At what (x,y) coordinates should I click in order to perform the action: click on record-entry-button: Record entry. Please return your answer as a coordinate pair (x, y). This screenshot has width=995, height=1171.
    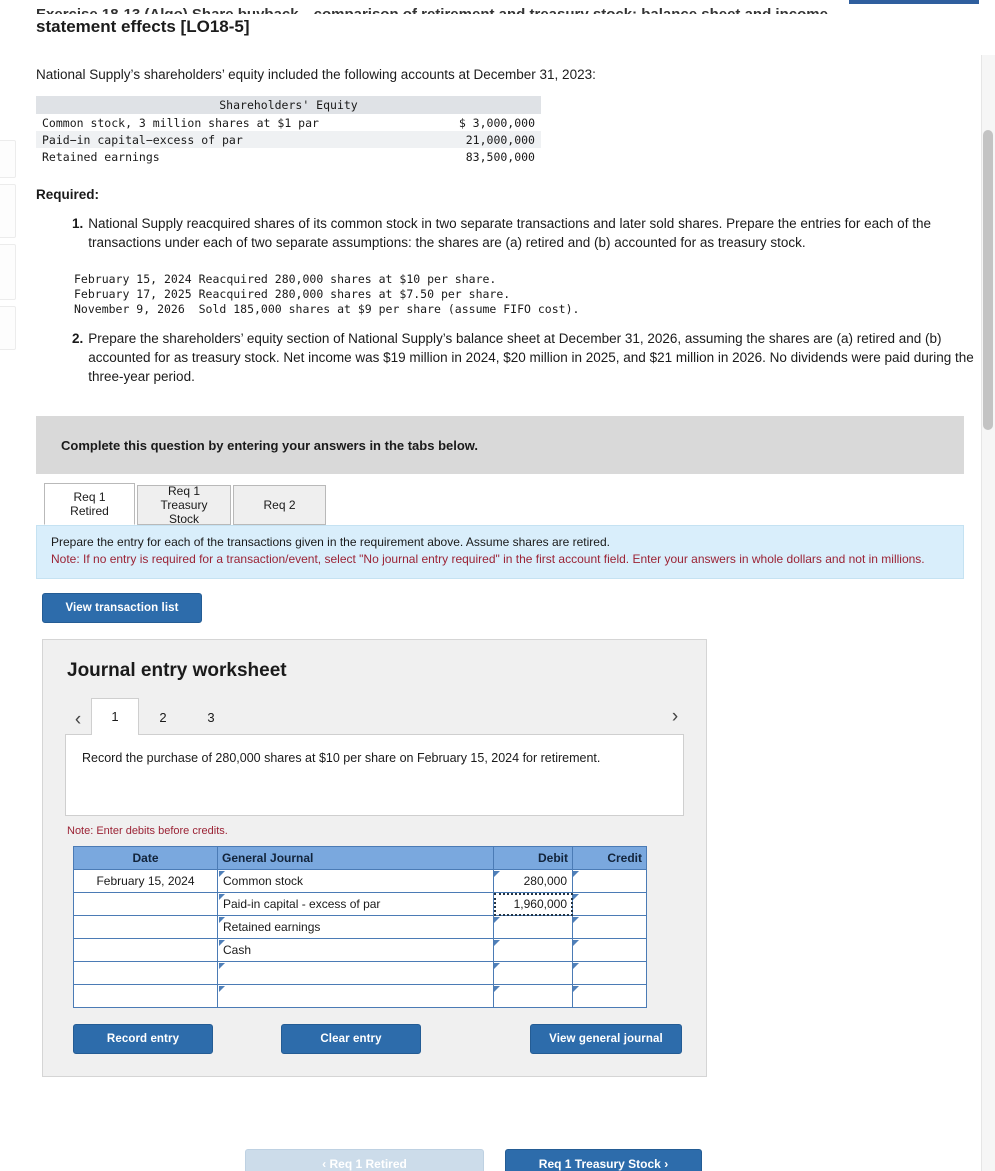
    Looking at the image, I should click on (143, 1039).